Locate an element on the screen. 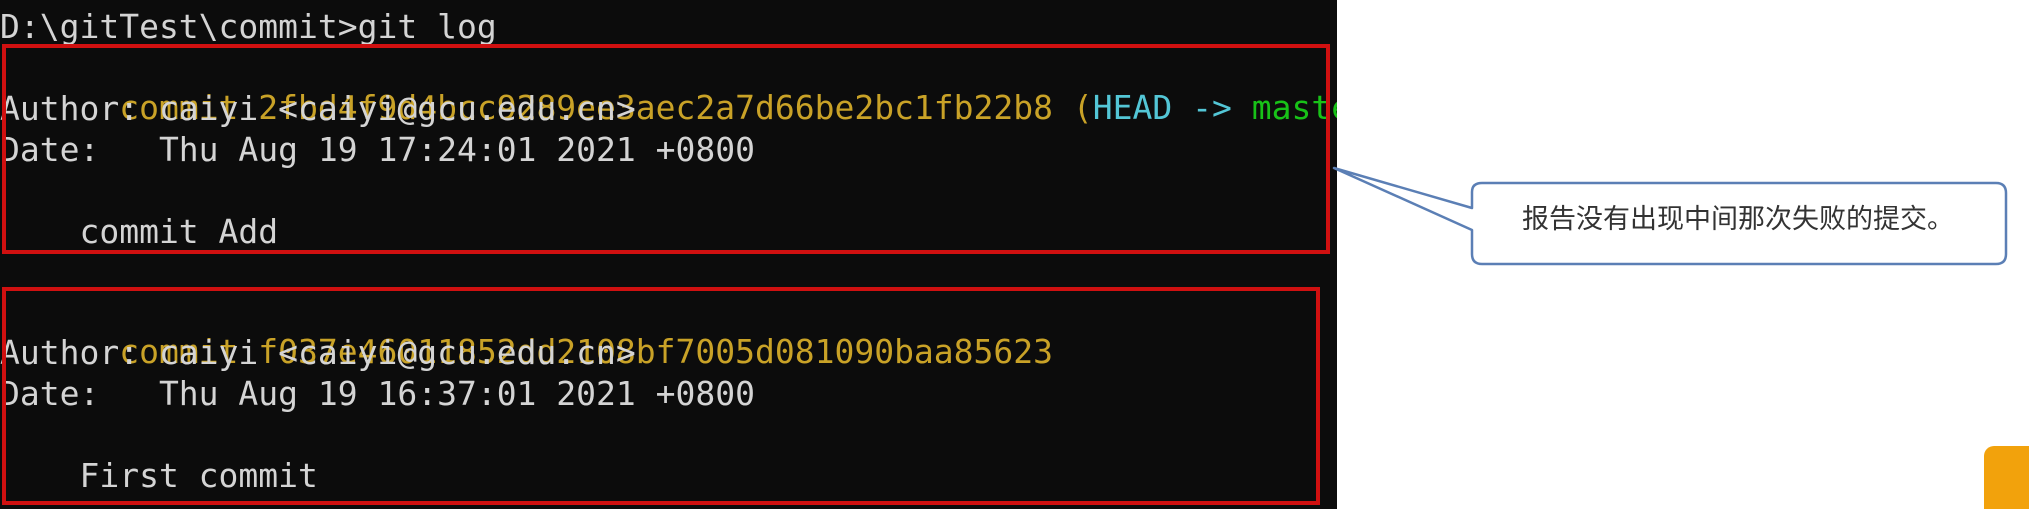 The image size is (2029, 509). prompt-line: D:\gitTest\commit>git log is located at coordinates (248, 26).